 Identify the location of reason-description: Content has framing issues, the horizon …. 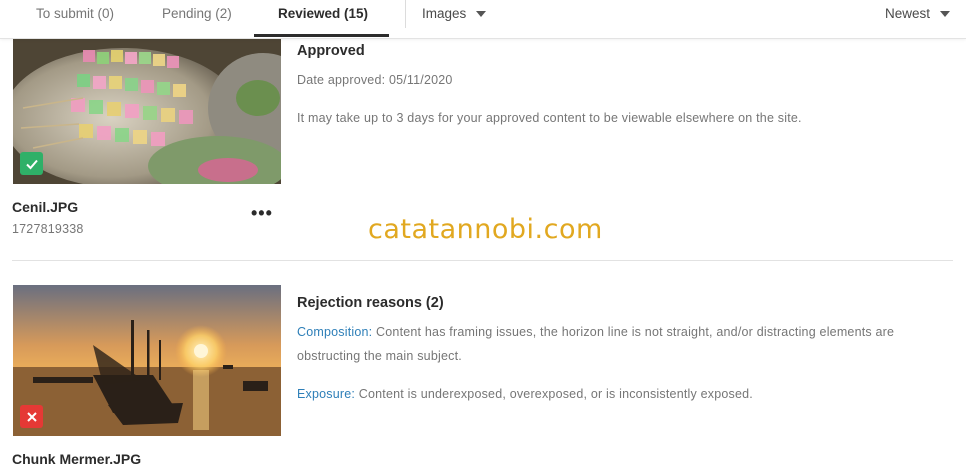
(596, 344).